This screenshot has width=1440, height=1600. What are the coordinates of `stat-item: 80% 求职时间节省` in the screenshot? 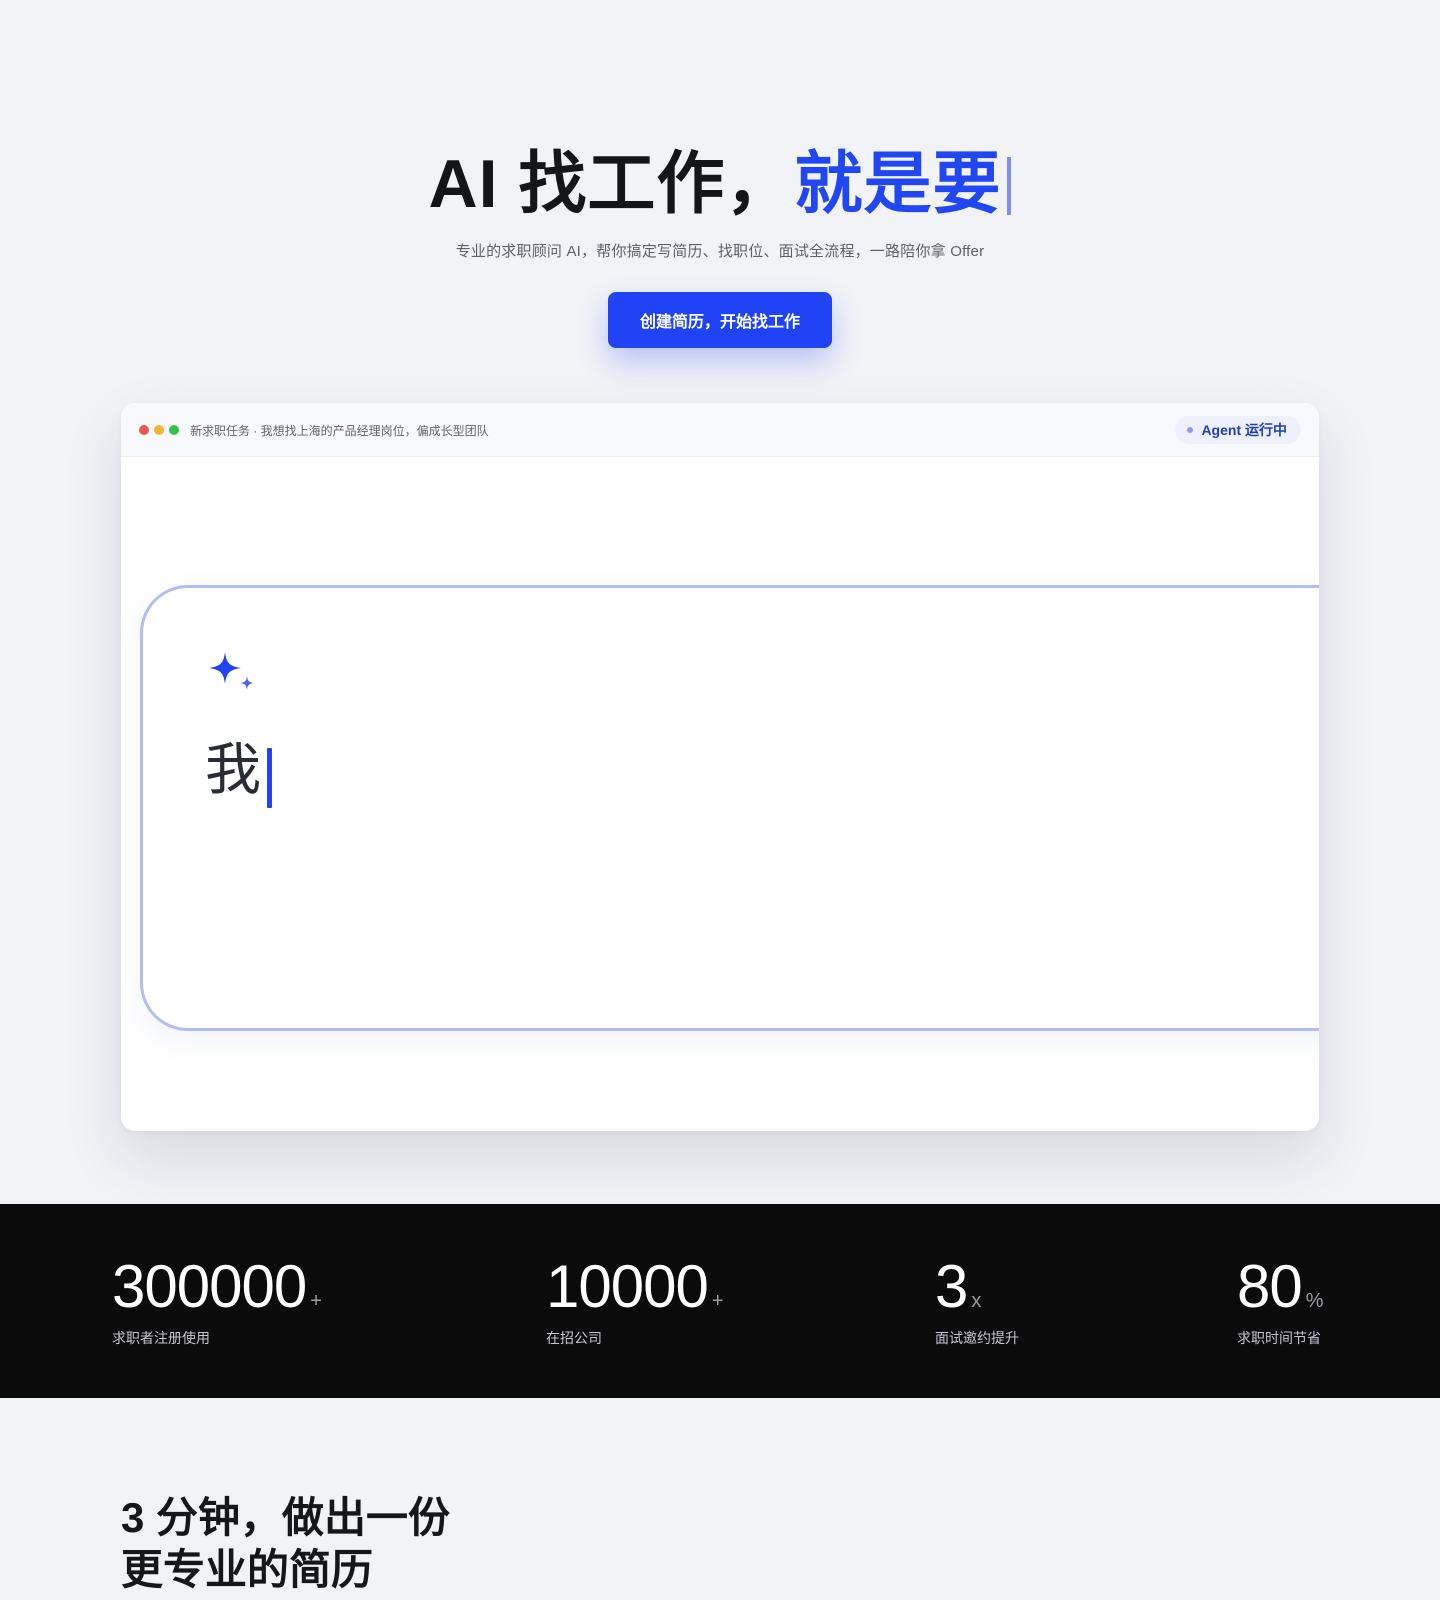 It's located at (1280, 1301).